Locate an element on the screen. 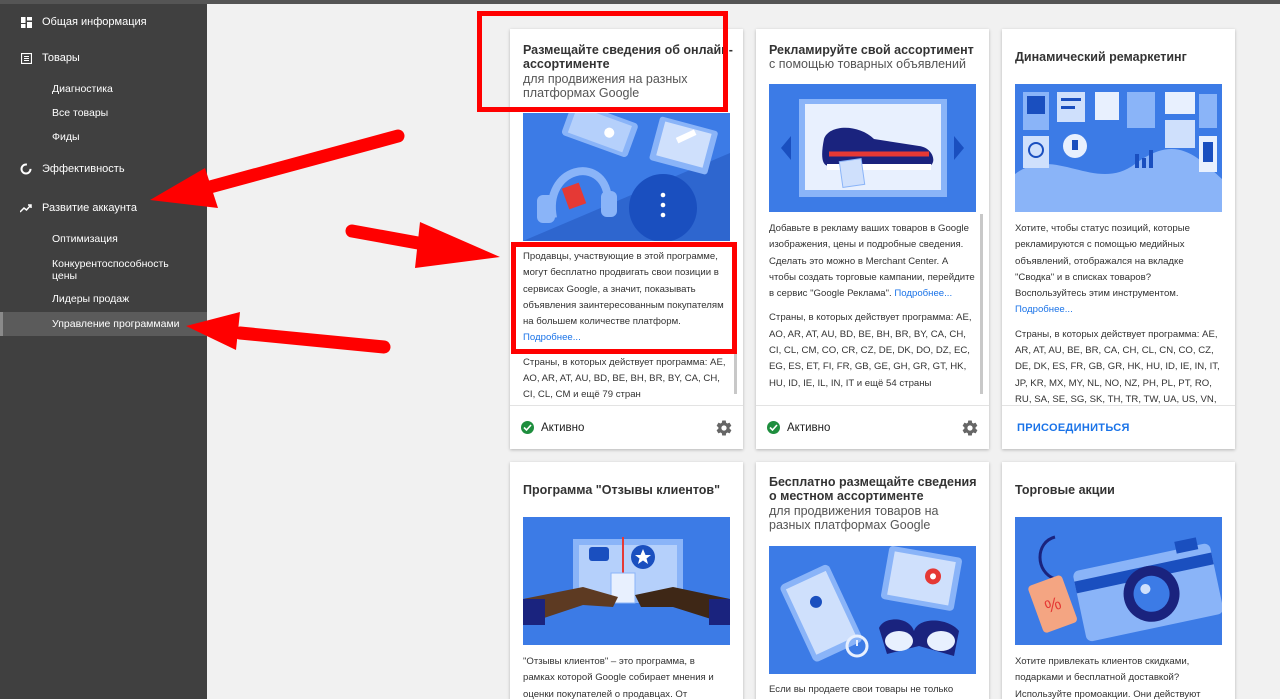 This screenshot has width=1280, height=699. arrow-to-description is located at coordinates (422, 245).